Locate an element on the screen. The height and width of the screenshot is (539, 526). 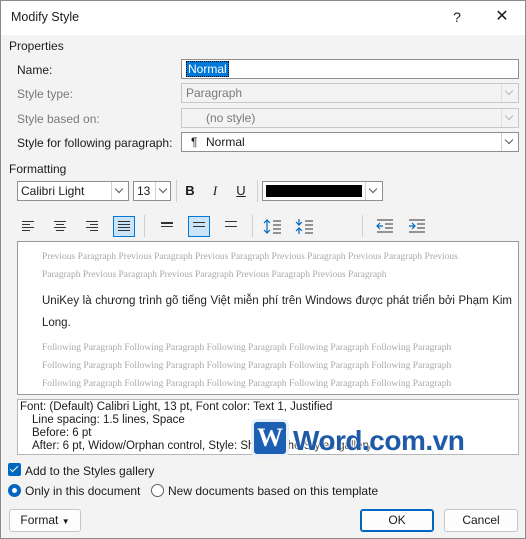
dialog-title: Modify Style is located at coordinates (45, 17).